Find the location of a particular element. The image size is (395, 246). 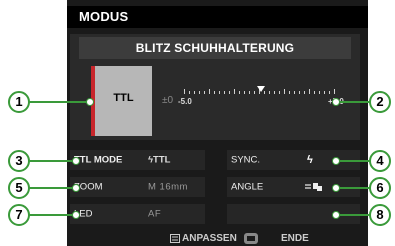

callout-4: 4 is located at coordinates (380, 161).